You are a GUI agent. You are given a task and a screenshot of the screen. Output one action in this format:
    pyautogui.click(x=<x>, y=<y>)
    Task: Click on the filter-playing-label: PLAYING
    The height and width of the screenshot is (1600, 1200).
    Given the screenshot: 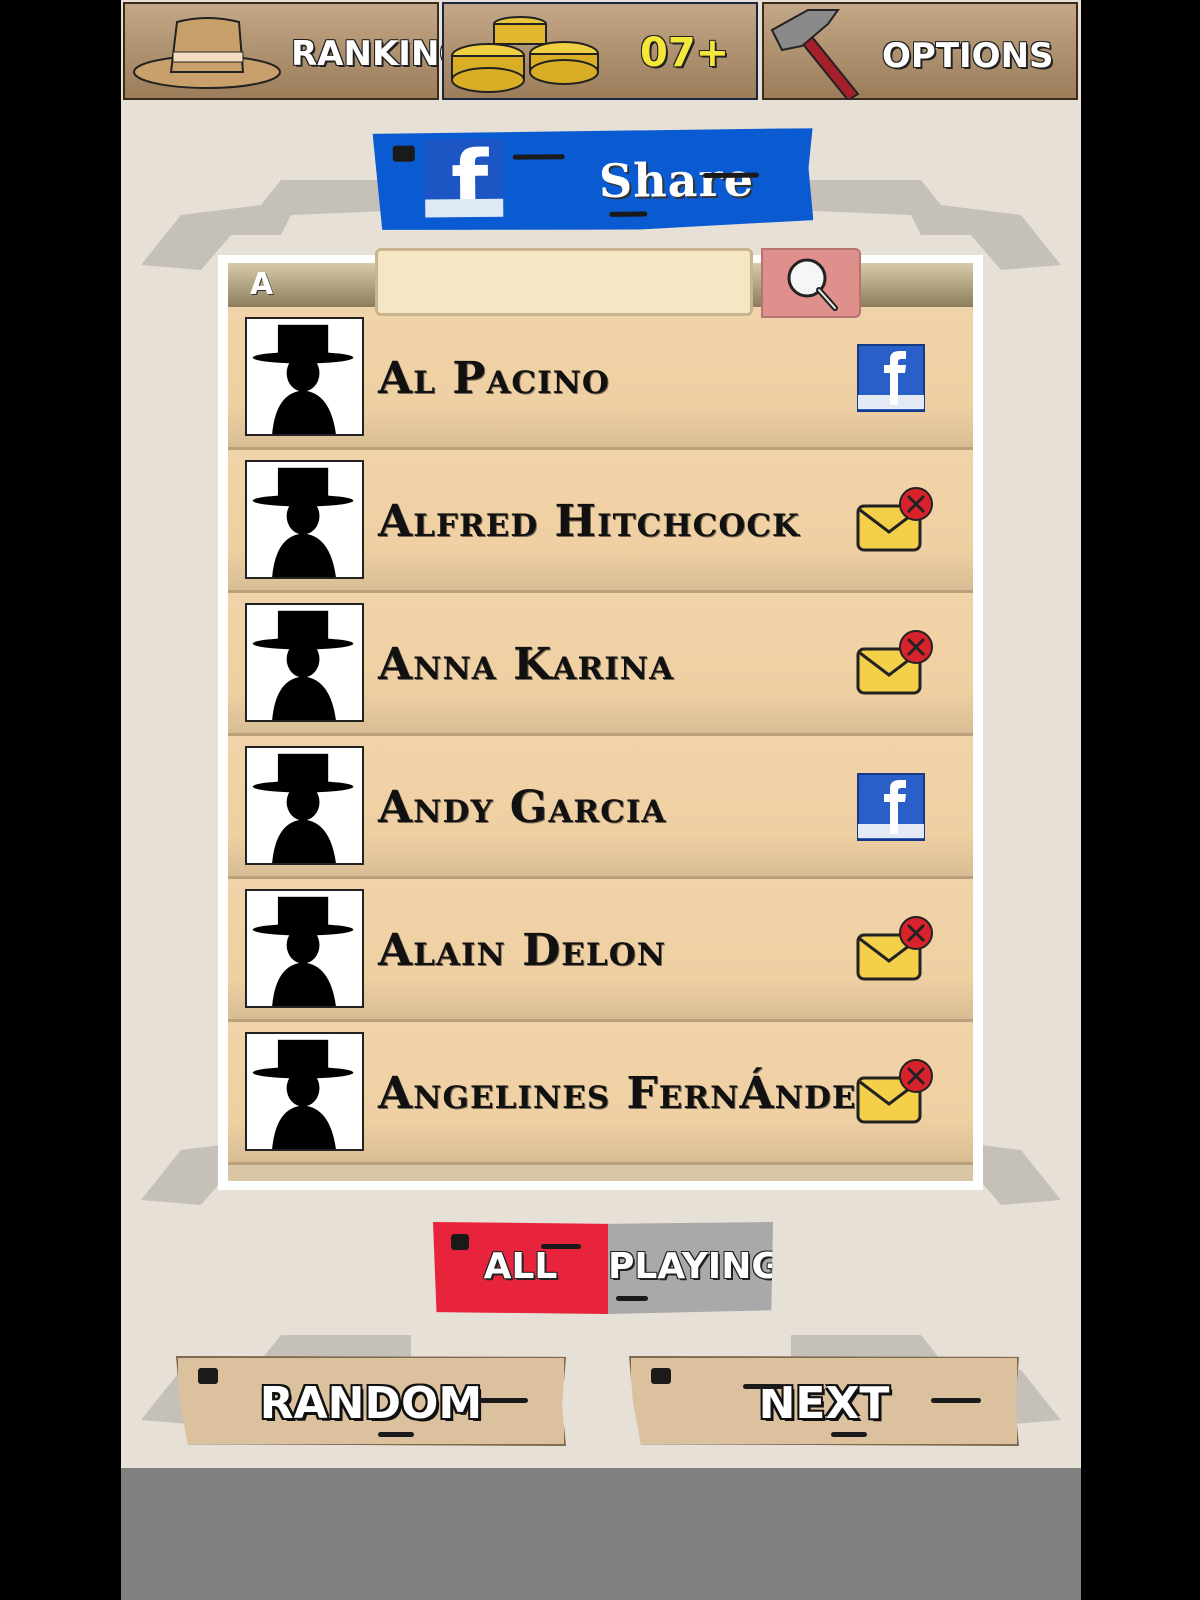 What is the action you would take?
    pyautogui.click(x=694, y=1266)
    